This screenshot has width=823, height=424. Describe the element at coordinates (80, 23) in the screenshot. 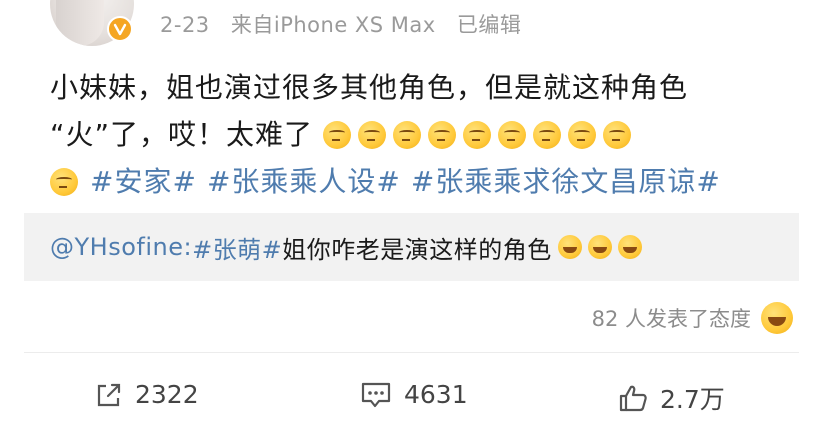

I see `avatar-hair` at that location.